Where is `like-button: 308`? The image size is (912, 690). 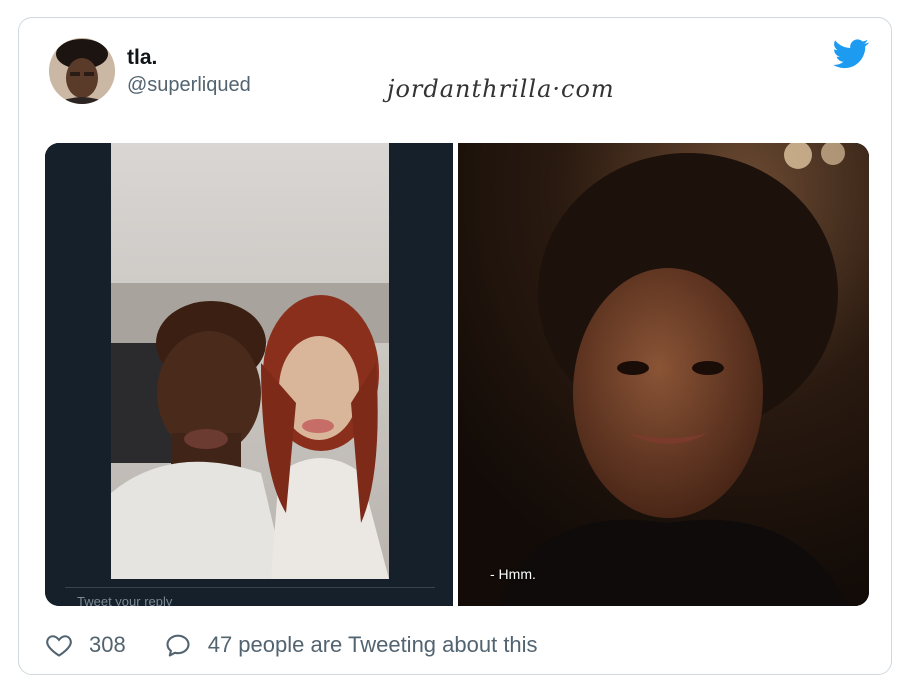
like-button: 308 is located at coordinates (104, 645).